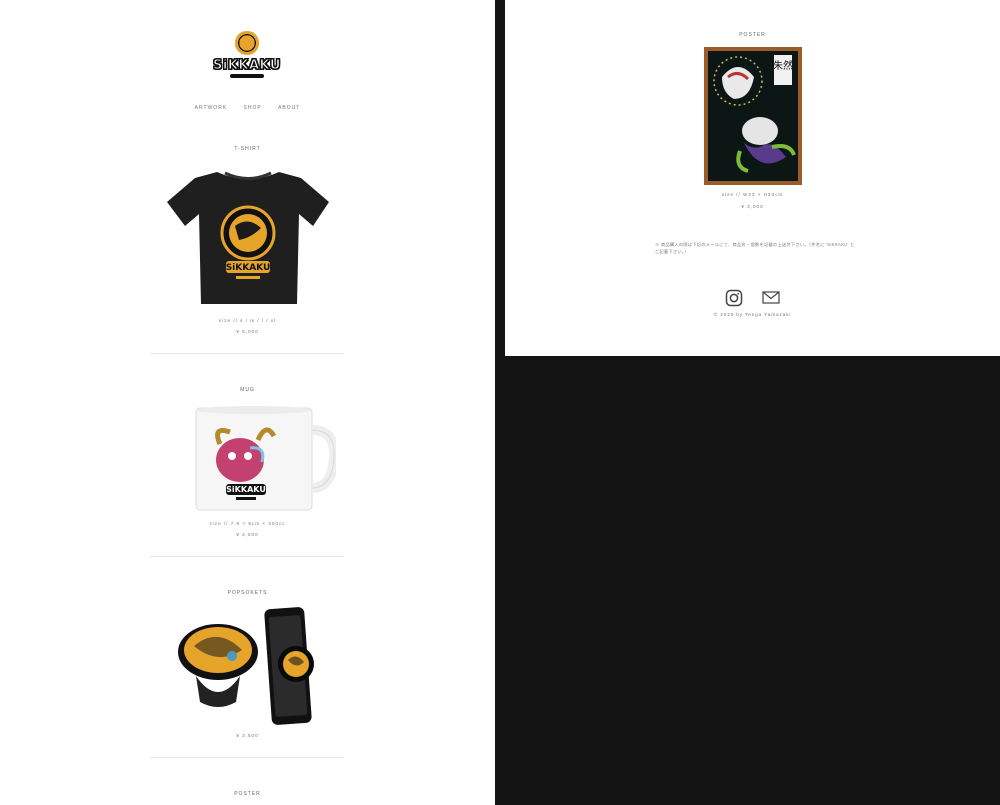  Describe the element at coordinates (752, 194) in the screenshot. I see `poster-size: size // W23 × H33cm` at that location.